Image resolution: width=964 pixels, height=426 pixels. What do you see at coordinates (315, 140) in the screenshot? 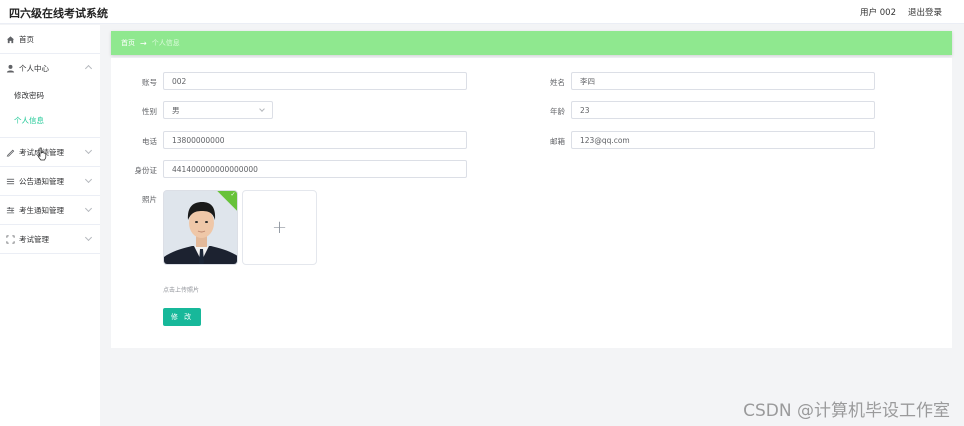
I see `phone-input: 13800000000` at bounding box center [315, 140].